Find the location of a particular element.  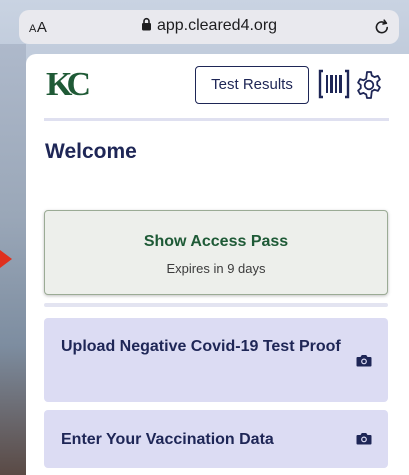

test-results-button: Test Results is located at coordinates (252, 85).